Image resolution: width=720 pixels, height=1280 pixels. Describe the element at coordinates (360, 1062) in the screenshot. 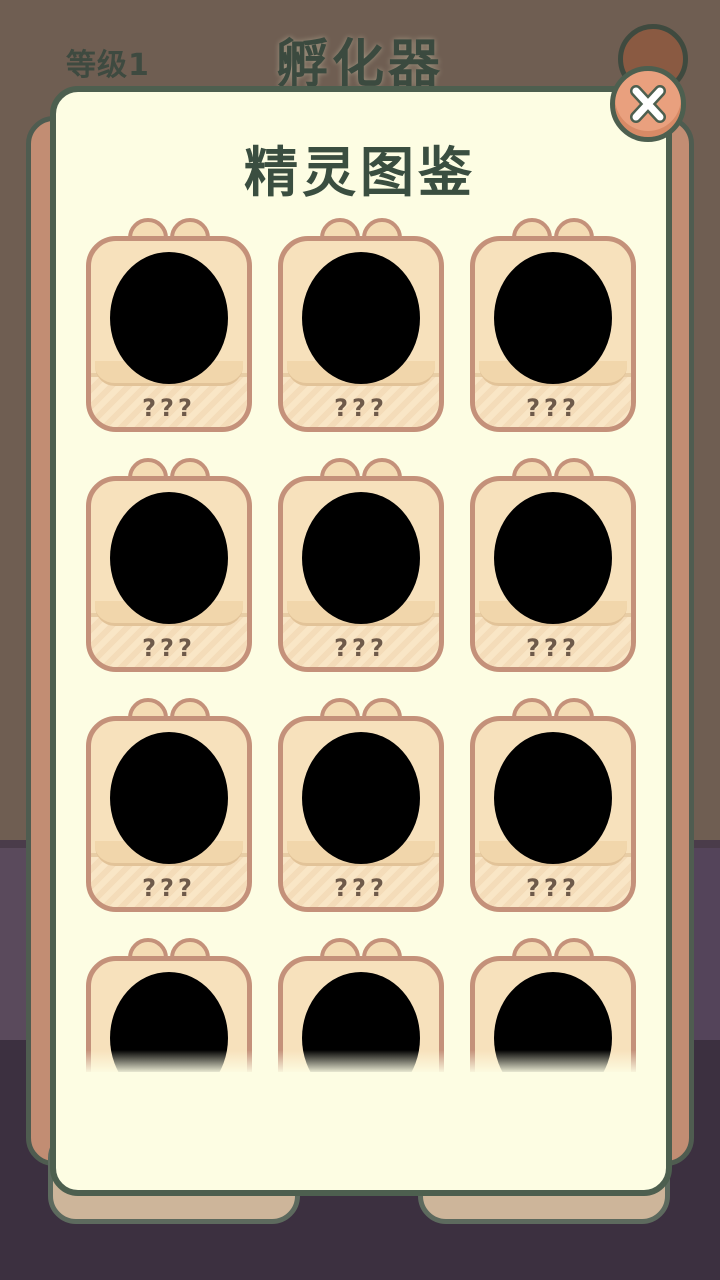

I see `grid-fade` at that location.